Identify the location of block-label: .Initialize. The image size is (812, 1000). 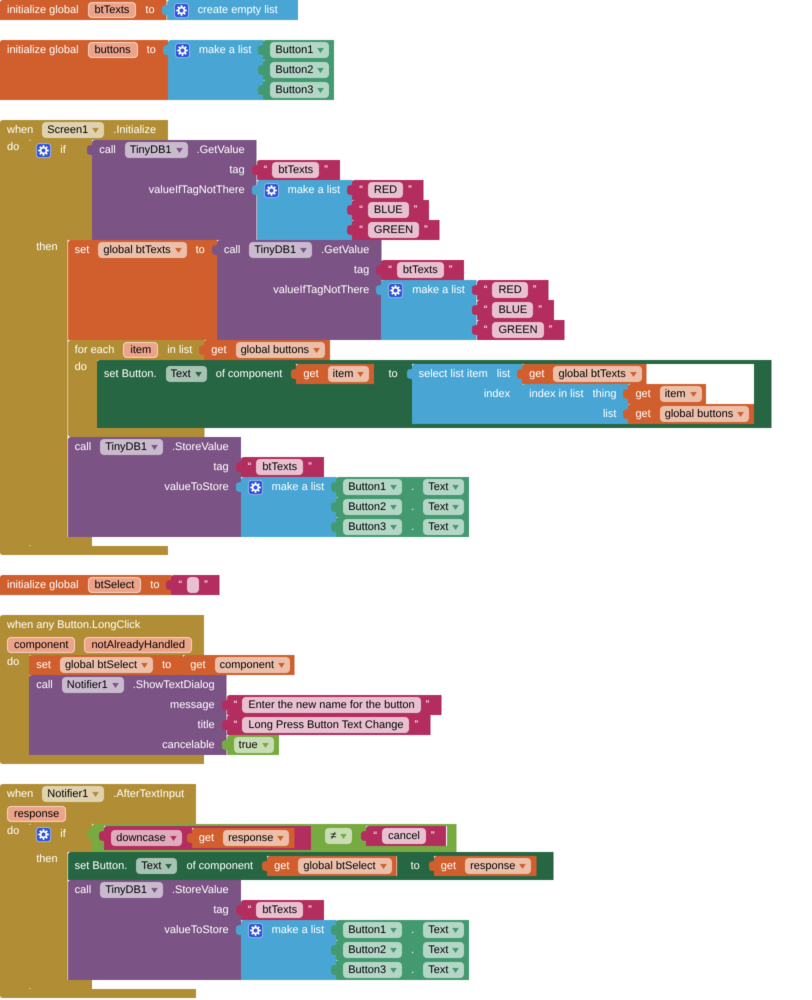
(134, 130).